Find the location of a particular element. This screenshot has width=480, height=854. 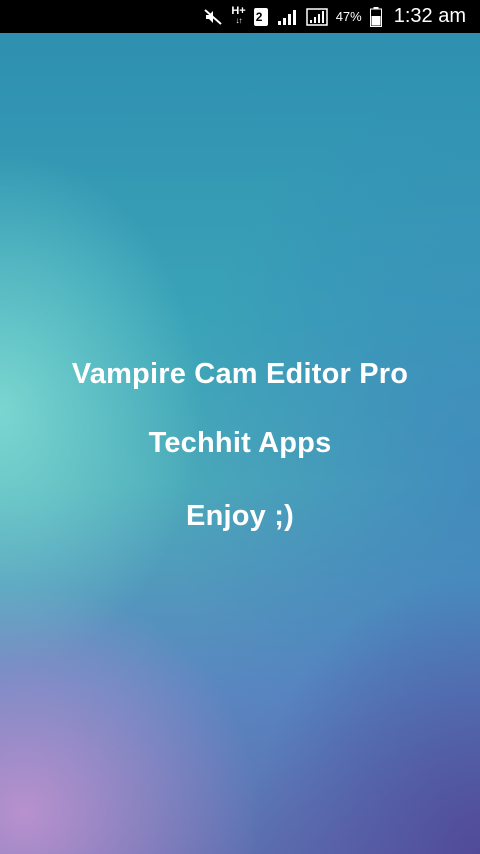

developer-name-text: Techhit Apps is located at coordinates (240, 443).